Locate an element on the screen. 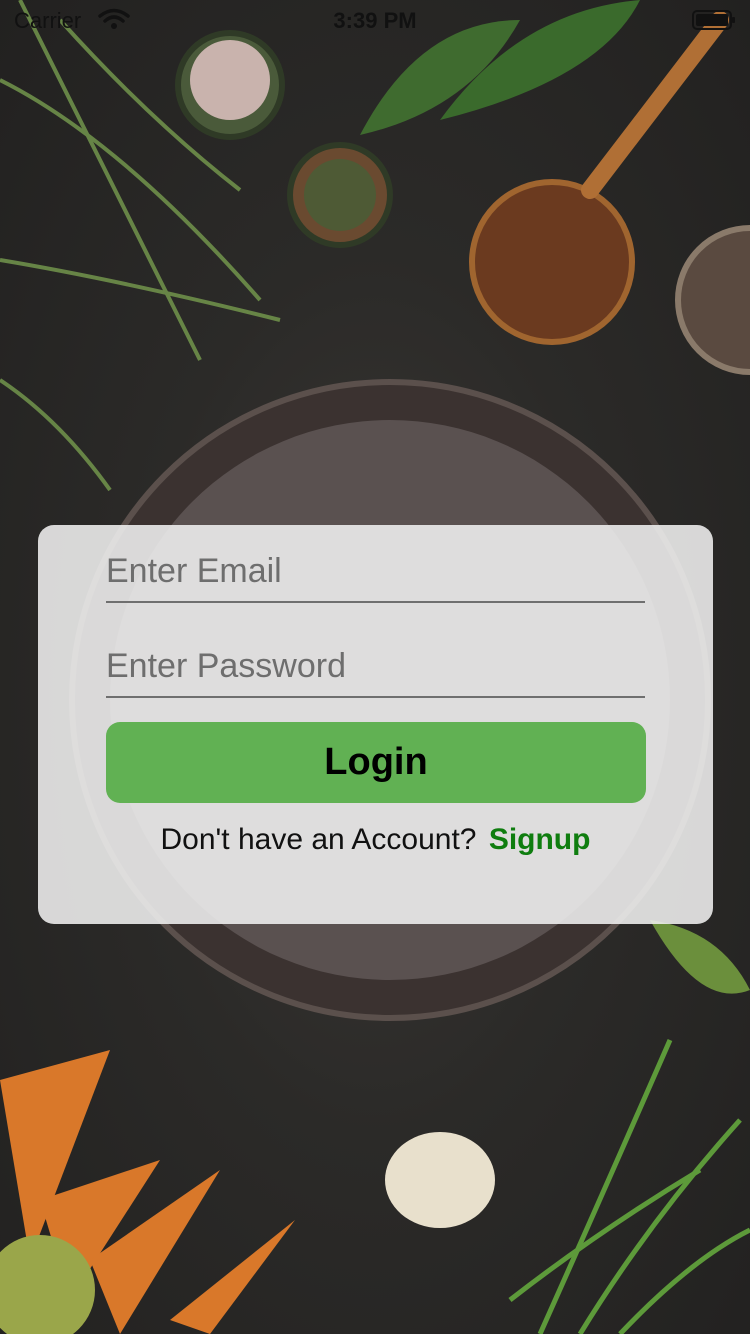 The width and height of the screenshot is (750, 1334). status-clock: 3:39 PM is located at coordinates (375, 20).